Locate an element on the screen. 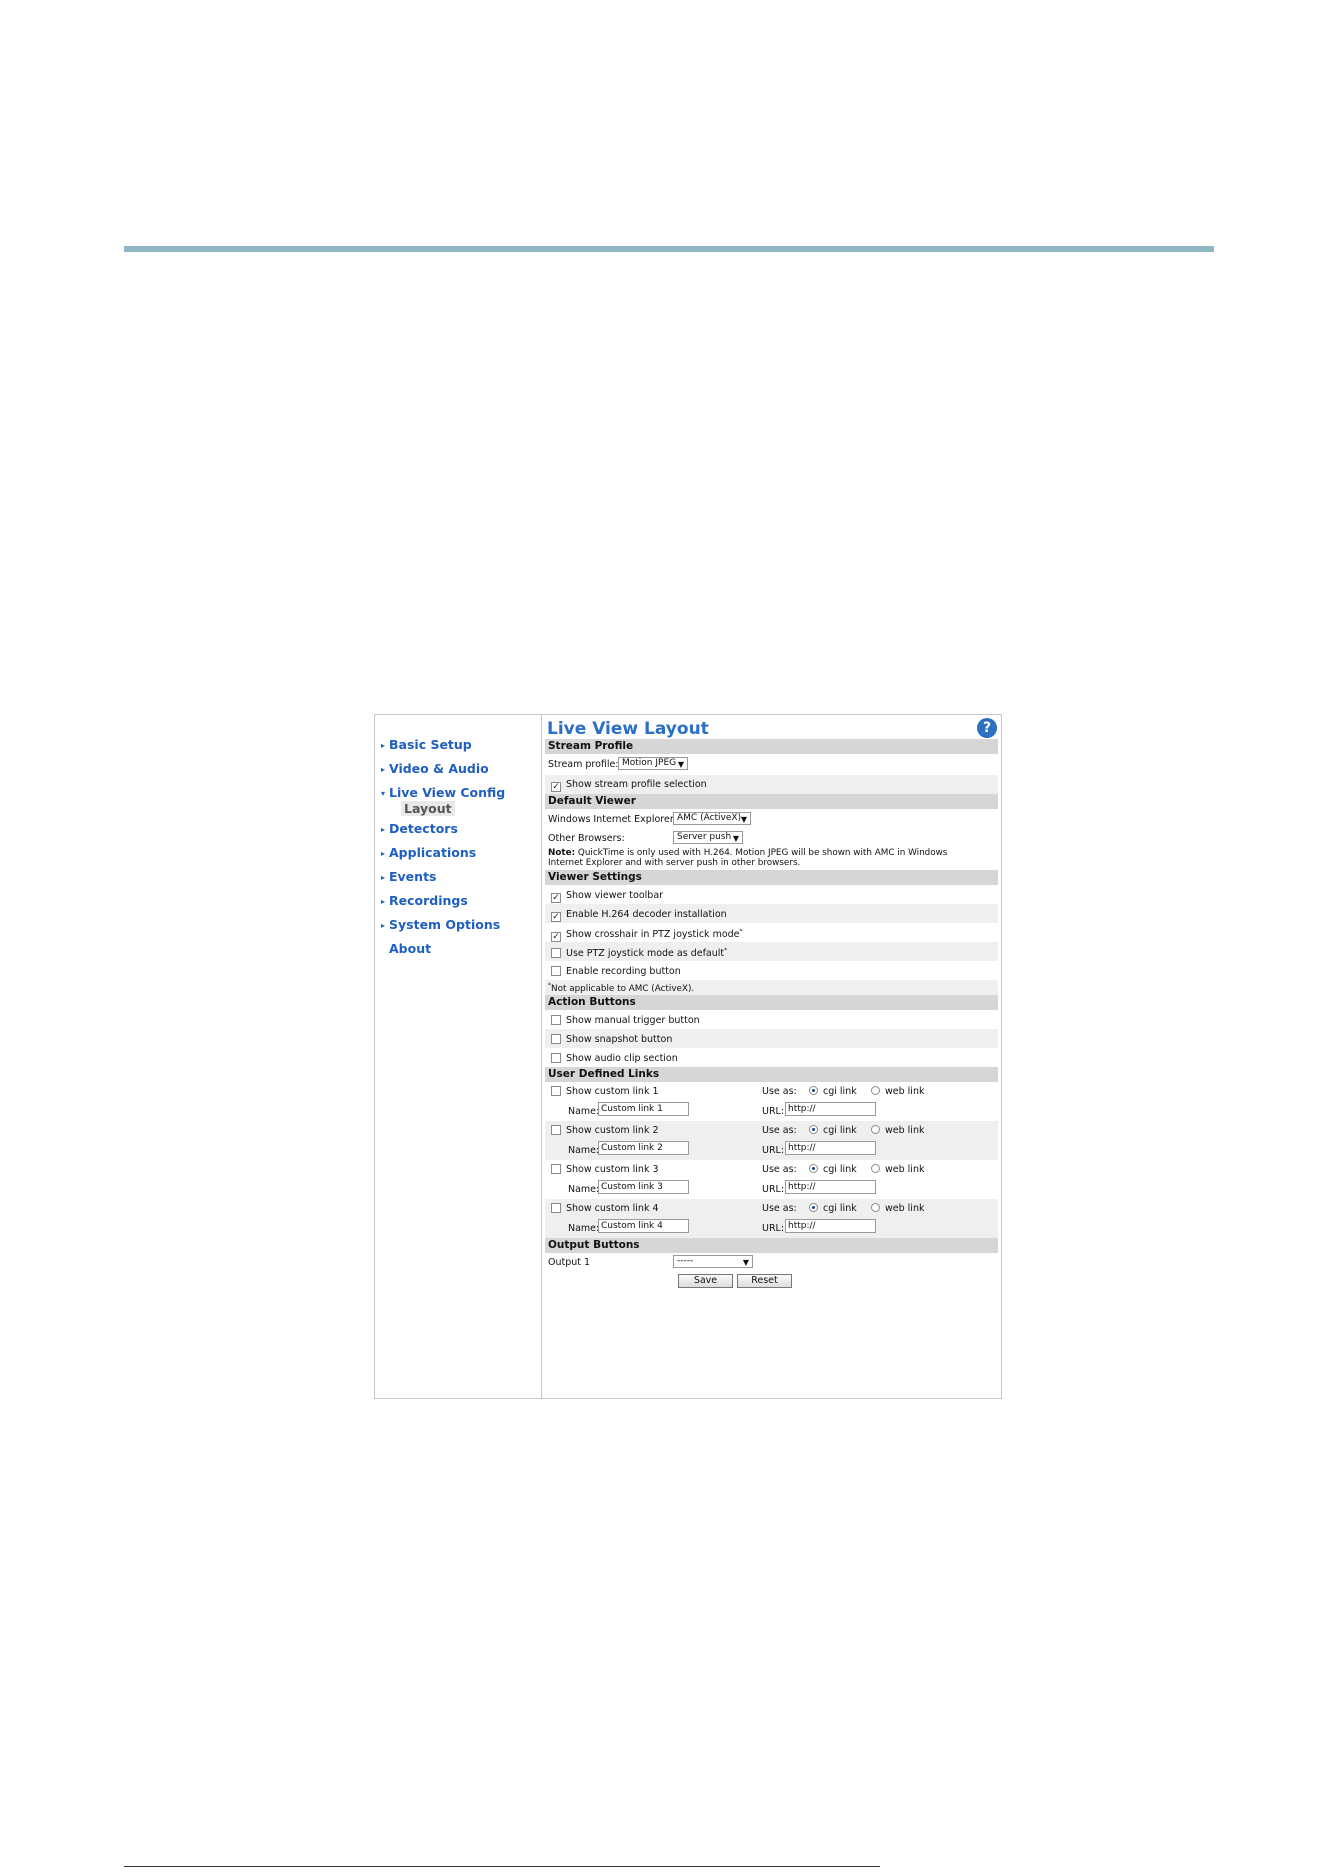 The height and width of the screenshot is (1872, 1324). nav-detectors: ▸ Detectors is located at coordinates (419, 828).